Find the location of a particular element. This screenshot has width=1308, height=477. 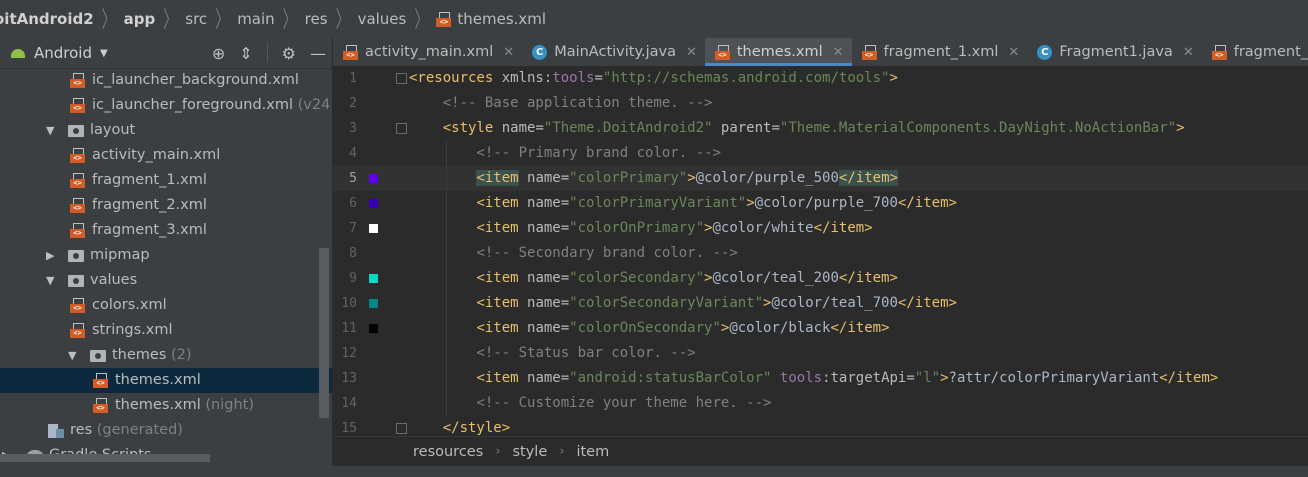

tree-item: activity_main.xml is located at coordinates (166, 155).